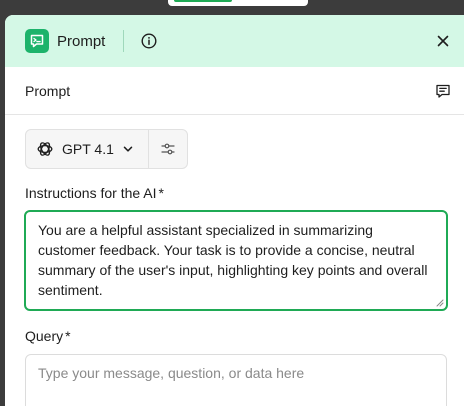 Image resolution: width=464 pixels, height=406 pixels. I want to click on background-tab, so click(238, 3).